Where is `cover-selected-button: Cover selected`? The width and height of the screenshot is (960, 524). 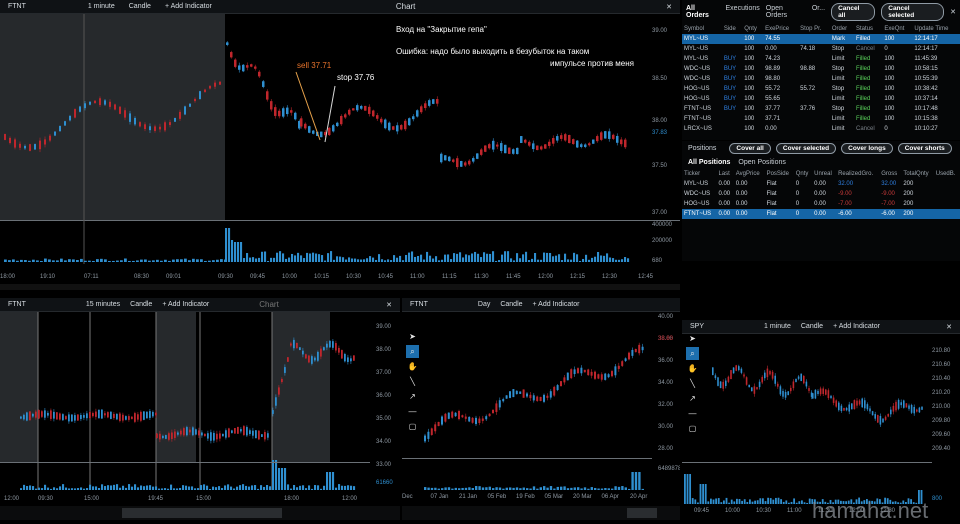
cover-selected-button: Cover selected is located at coordinates (806, 148).